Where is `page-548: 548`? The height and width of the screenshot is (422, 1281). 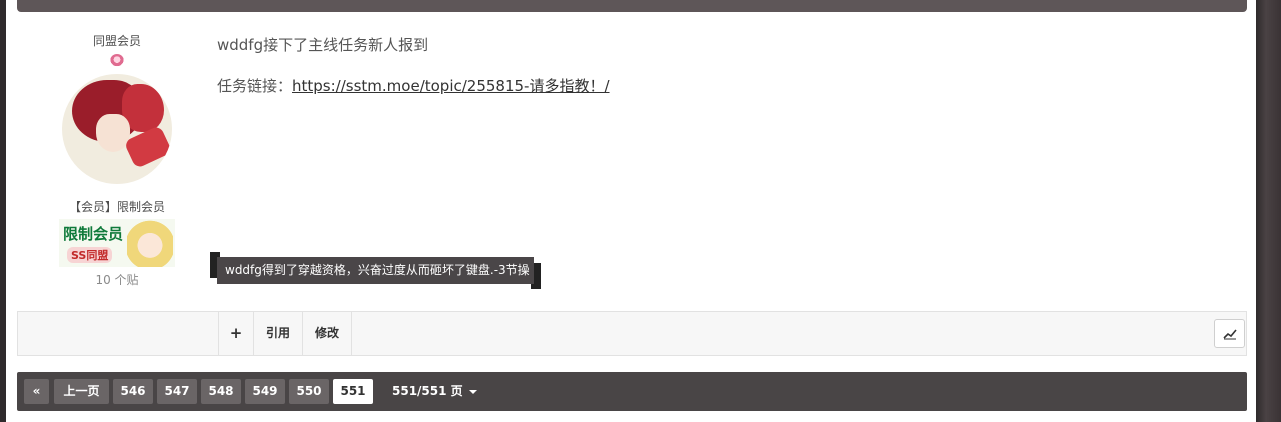 page-548: 548 is located at coordinates (221, 391).